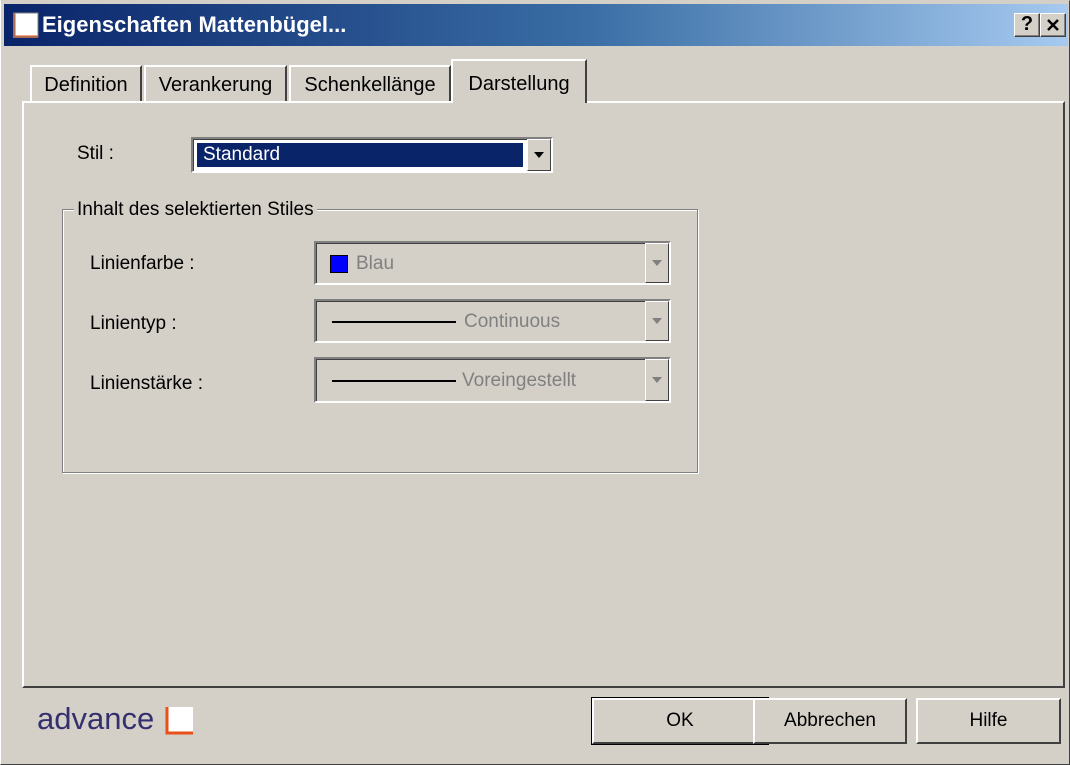  I want to click on advance-logo-icon, so click(179, 721).